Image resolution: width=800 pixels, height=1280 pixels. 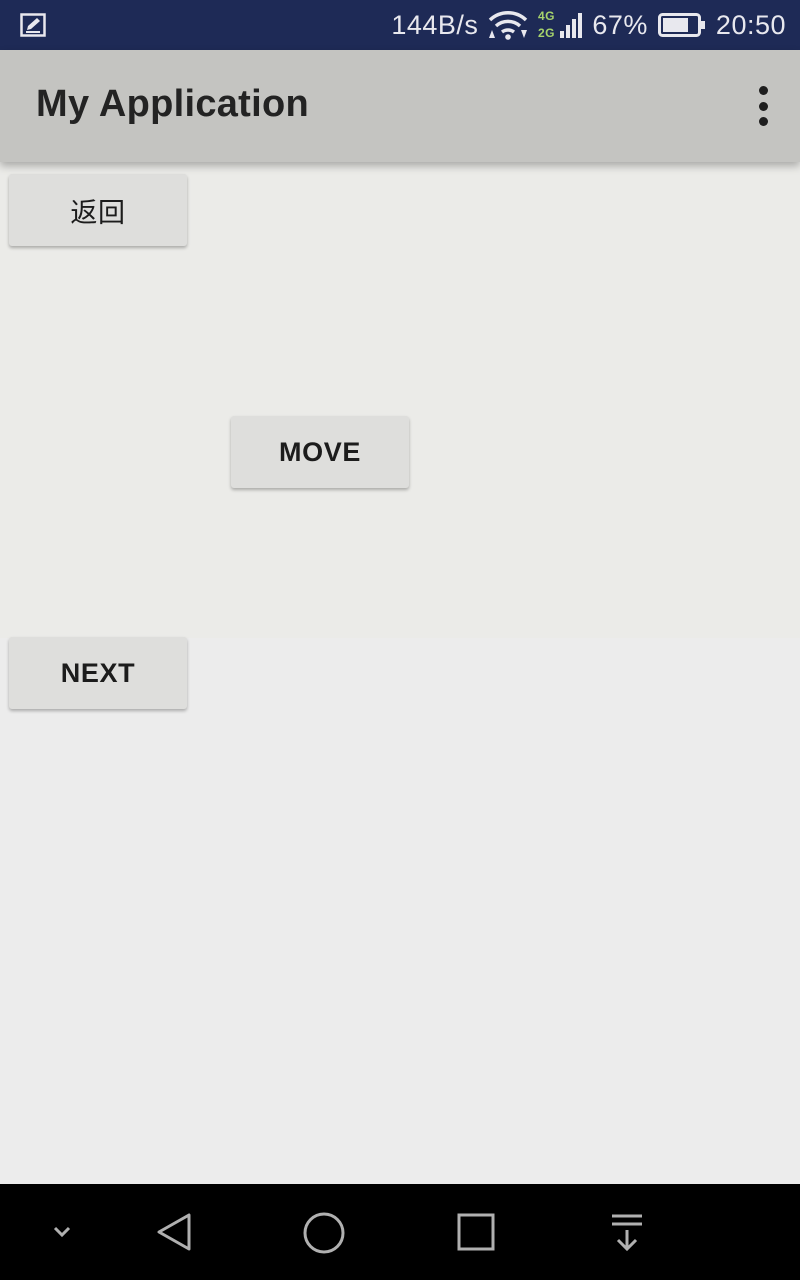 I want to click on back-button: 返回, so click(x=98, y=210).